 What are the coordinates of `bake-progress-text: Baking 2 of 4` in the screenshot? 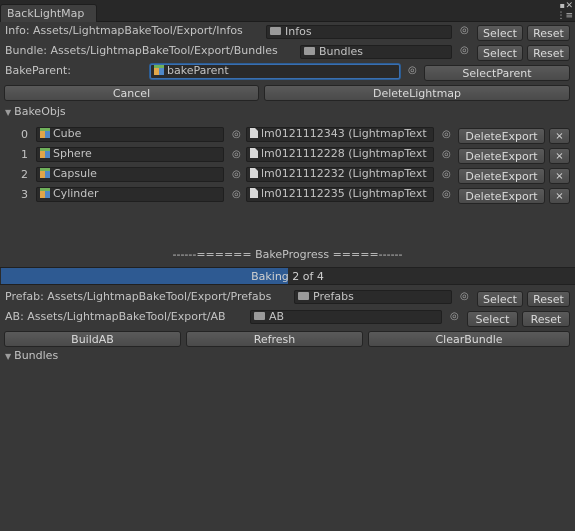 It's located at (287, 276).